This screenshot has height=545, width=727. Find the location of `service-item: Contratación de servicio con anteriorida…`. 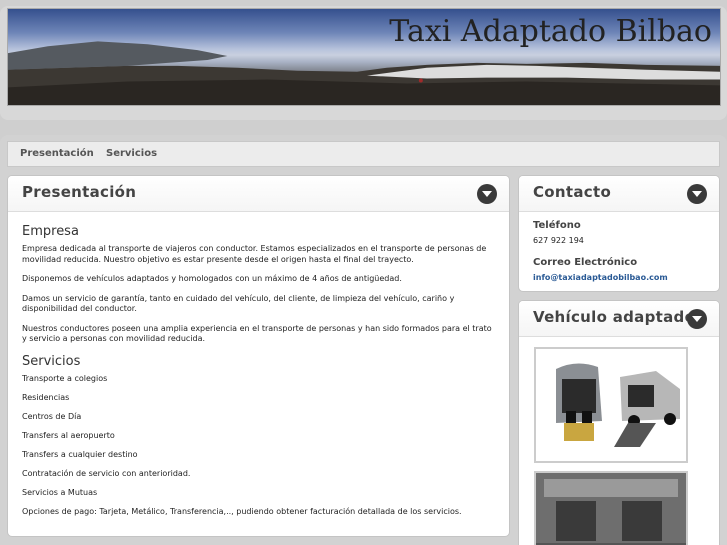

service-item: Contratación de servicio con anteriorida… is located at coordinates (106, 473).